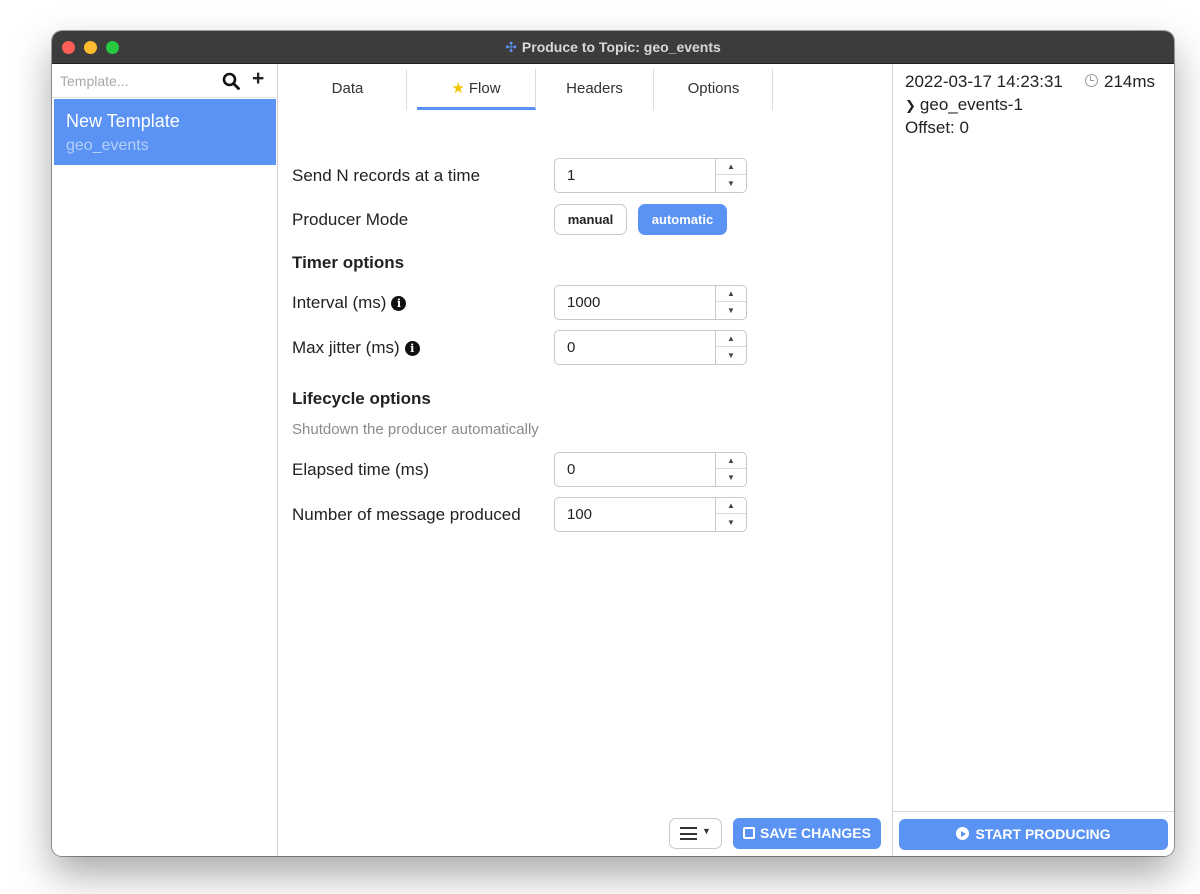 The image size is (1200, 894). What do you see at coordinates (706, 831) in the screenshot?
I see `chevron-down-icon: ▼` at bounding box center [706, 831].